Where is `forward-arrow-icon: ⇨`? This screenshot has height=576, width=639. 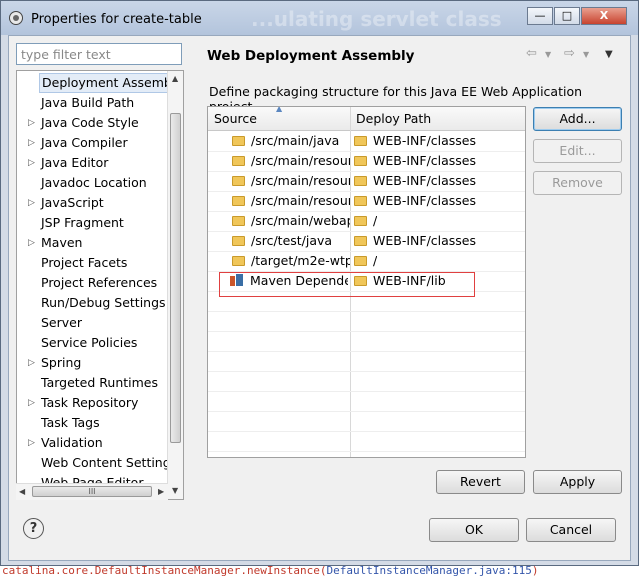 forward-arrow-icon: ⇨ is located at coordinates (569, 53).